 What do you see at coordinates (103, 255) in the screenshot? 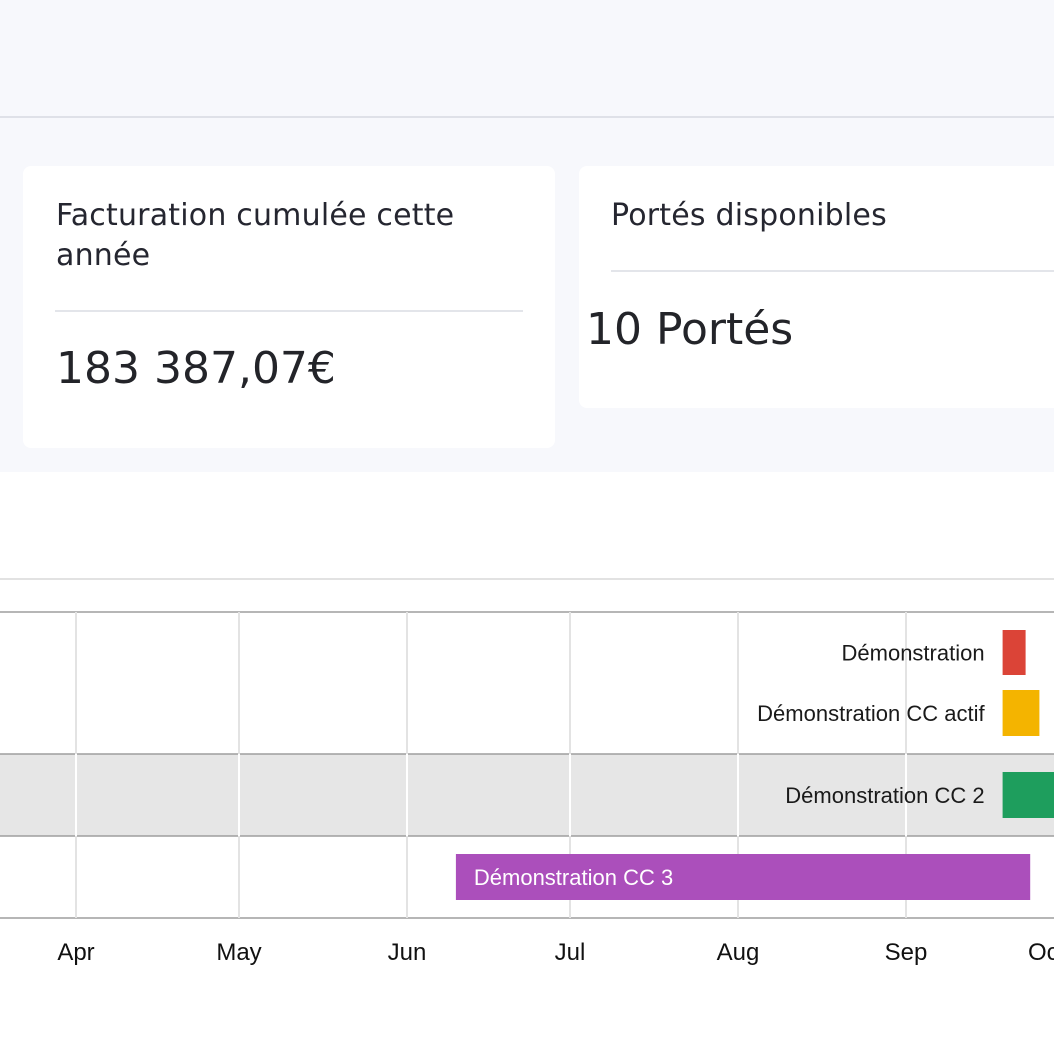
I see `card-billing-title-line2: année` at bounding box center [103, 255].